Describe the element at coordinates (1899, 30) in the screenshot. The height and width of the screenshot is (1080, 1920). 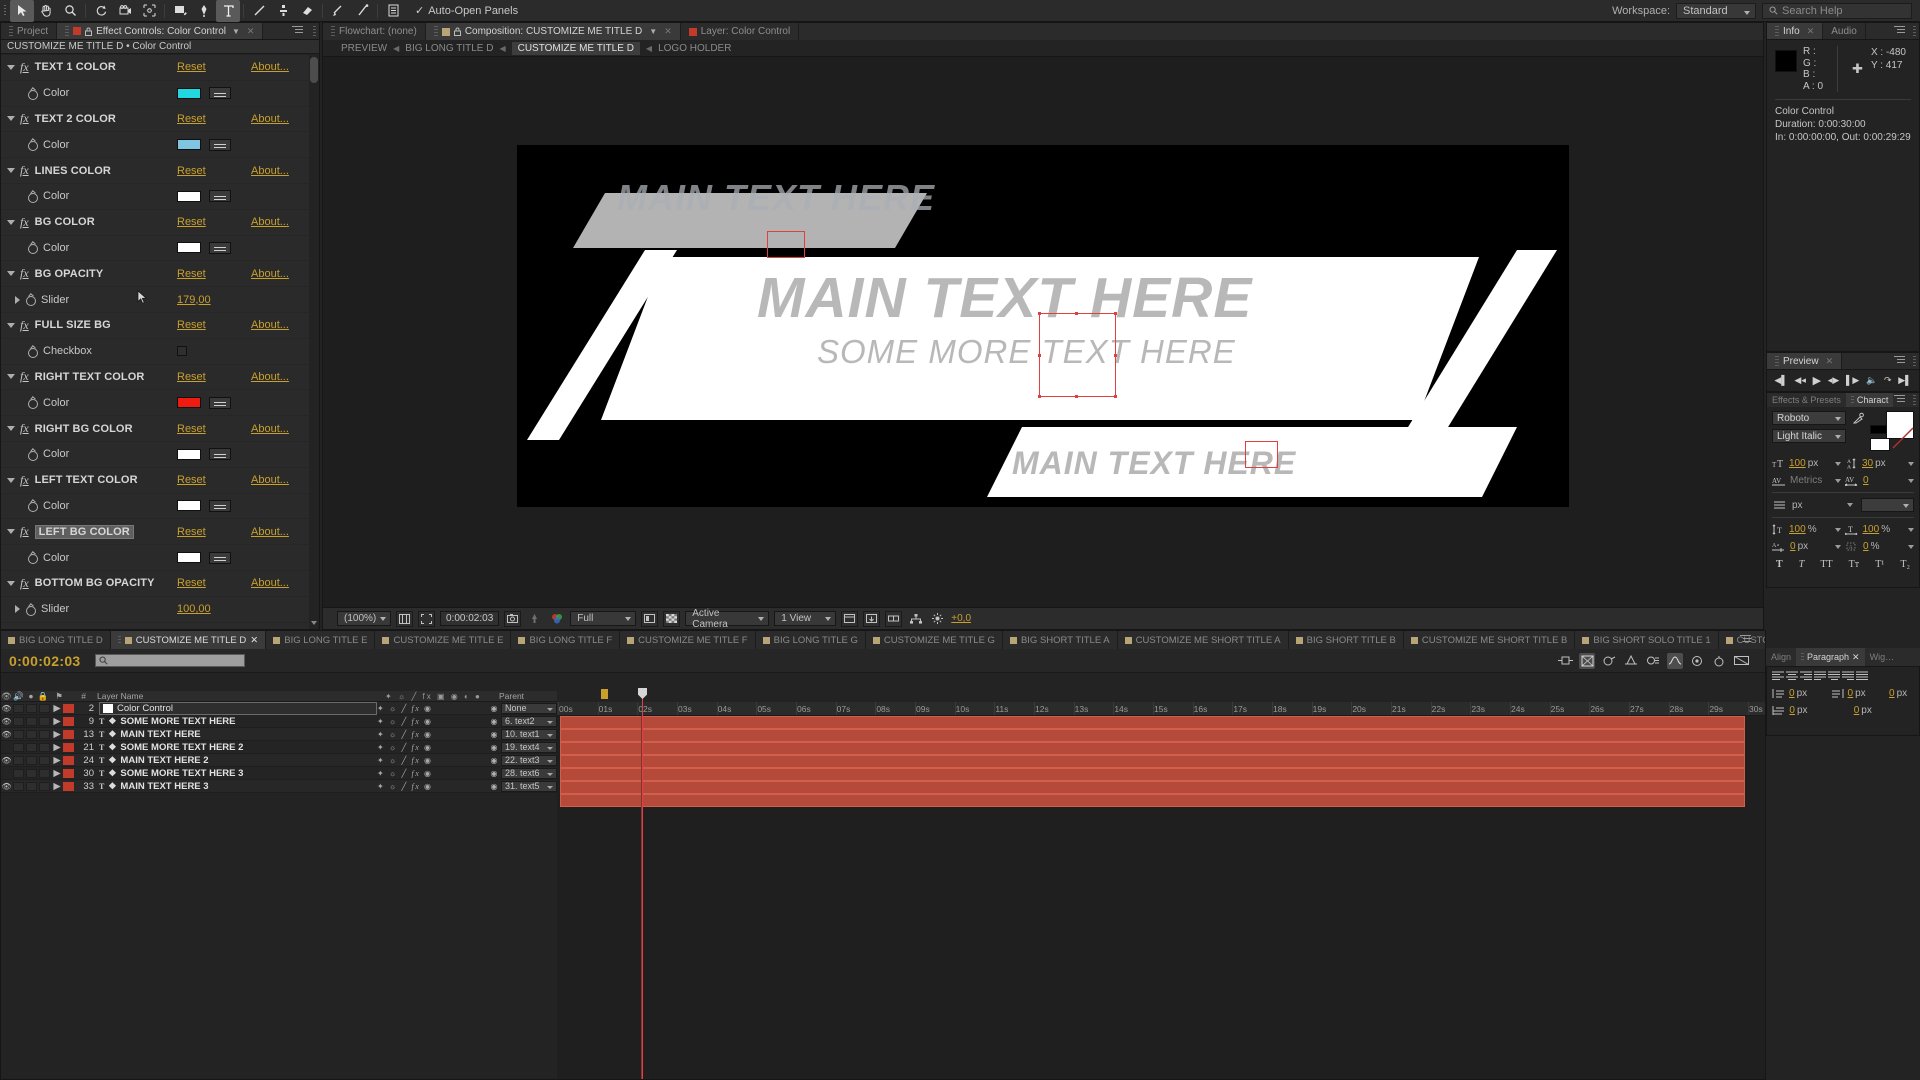
I see `info-panel-menu-icon` at that location.